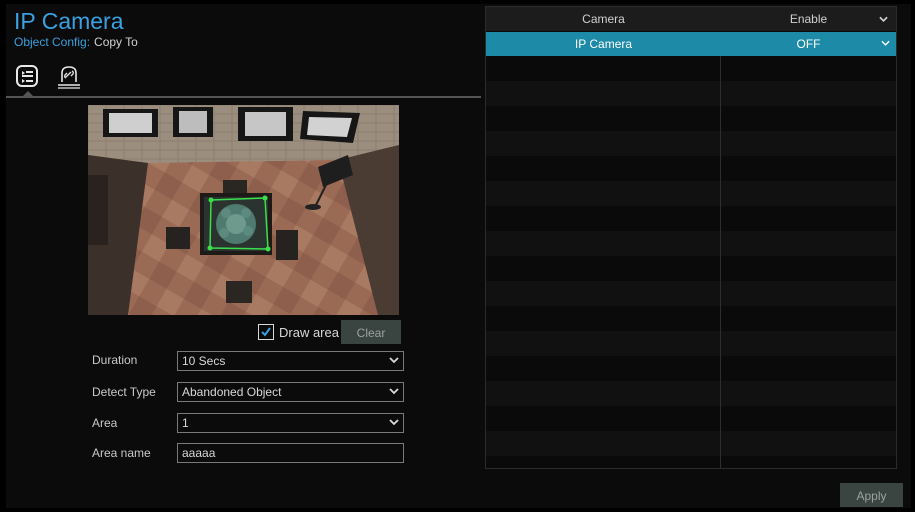  I want to click on row-enable-value: OFF, so click(808, 44).